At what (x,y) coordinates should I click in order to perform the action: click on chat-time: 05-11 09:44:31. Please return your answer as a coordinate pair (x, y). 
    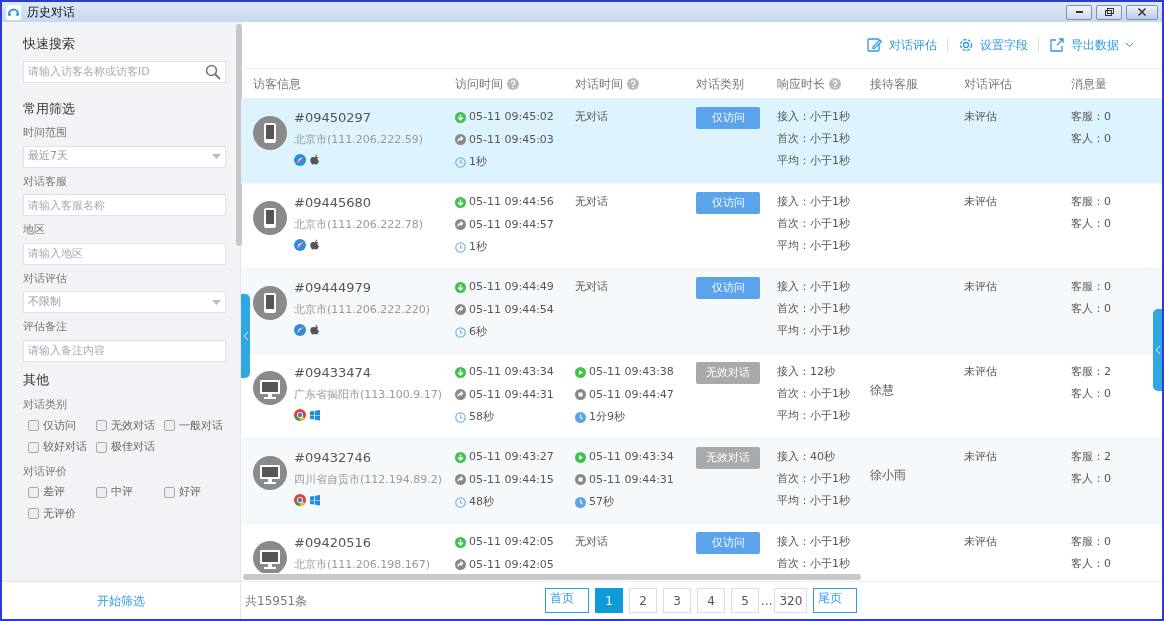
    Looking at the image, I should click on (631, 479).